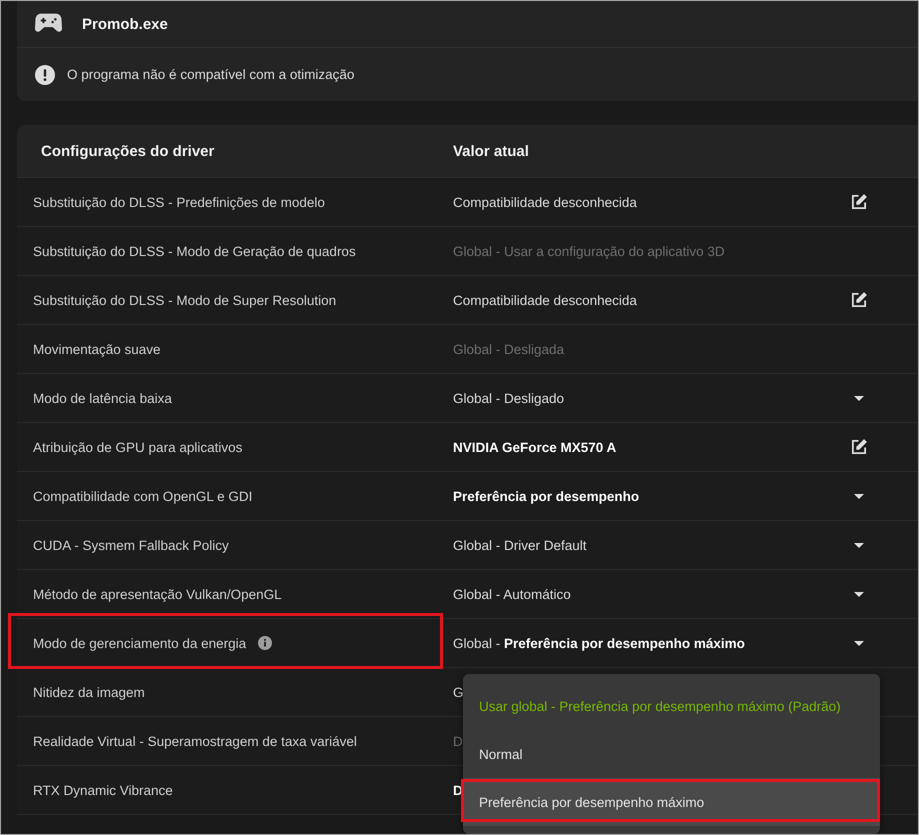 This screenshot has width=919, height=835. I want to click on setting-value: Preferência por desempenho, so click(546, 496).